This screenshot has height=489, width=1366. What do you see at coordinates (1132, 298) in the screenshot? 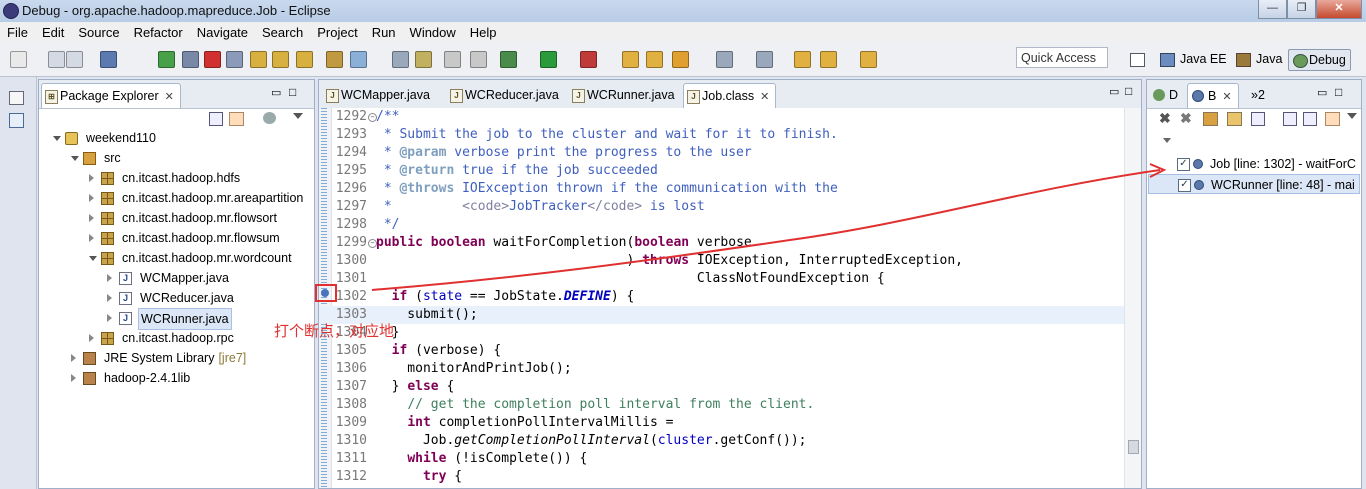
I see `vertical-scrollbar` at bounding box center [1132, 298].